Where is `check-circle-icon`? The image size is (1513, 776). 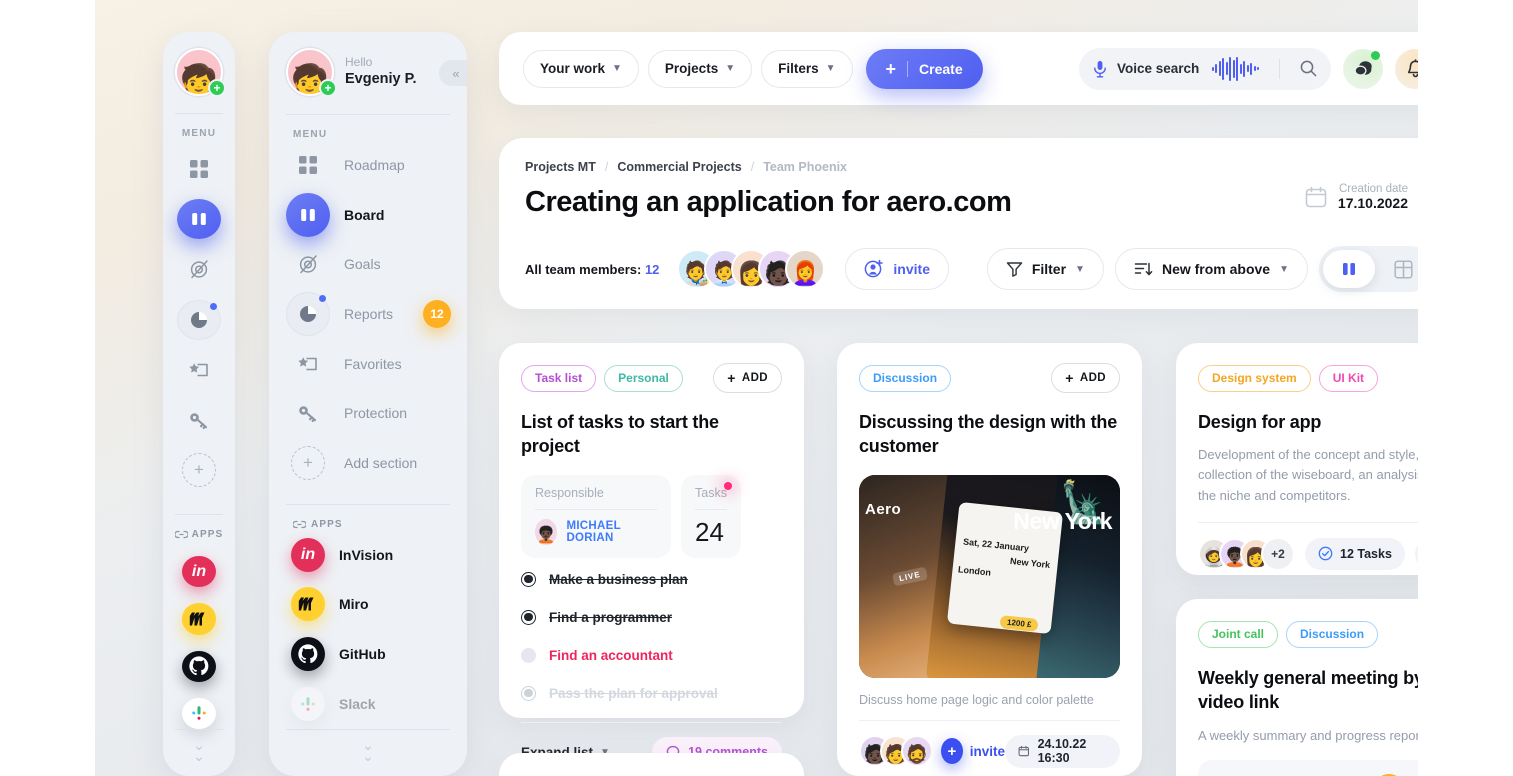
check-circle-icon is located at coordinates (1325, 553).